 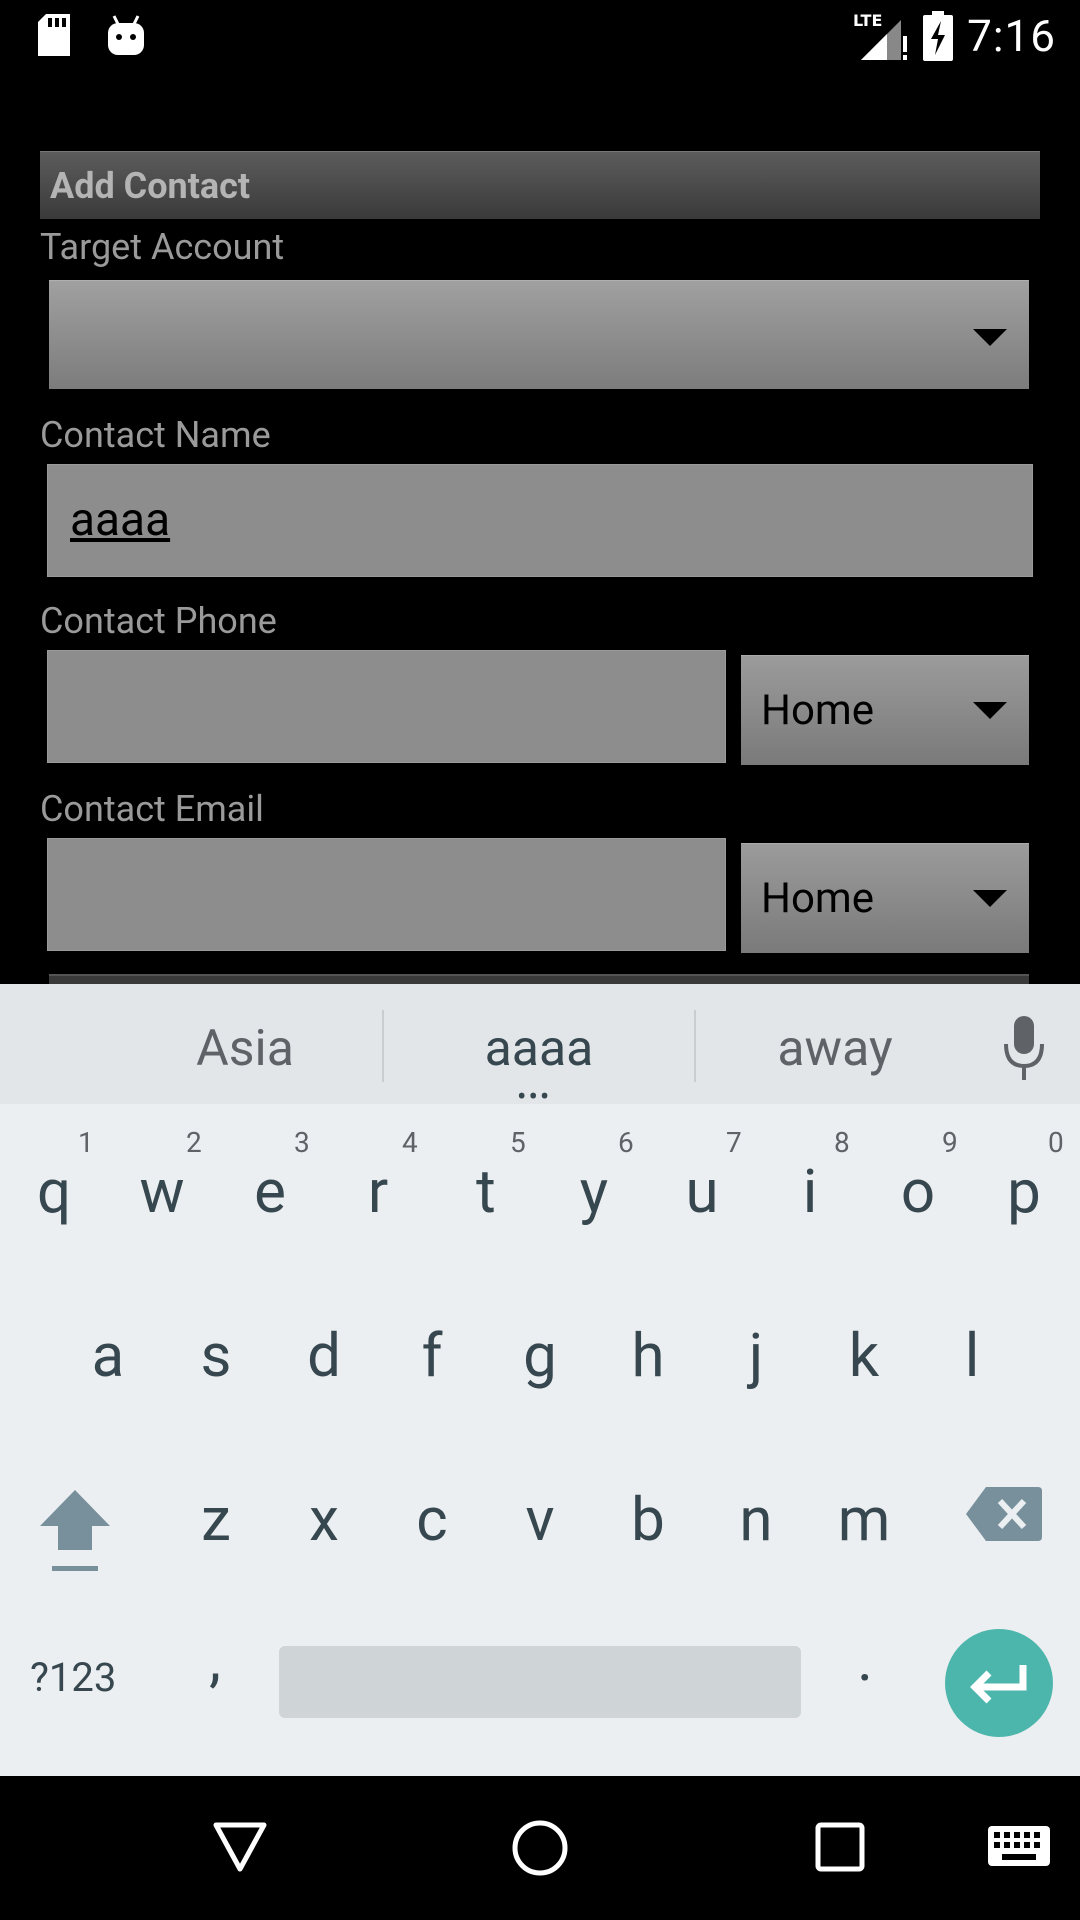 I want to click on battery-charging-icon, so click(x=938, y=36).